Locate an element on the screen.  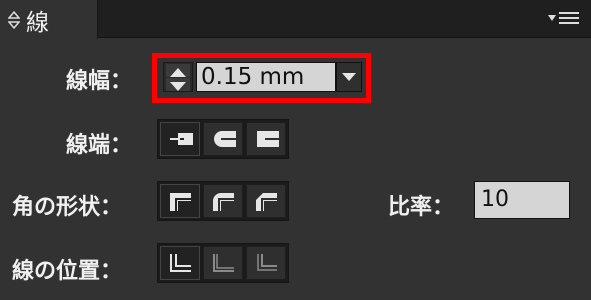
align-center-icon is located at coordinates (180, 263).